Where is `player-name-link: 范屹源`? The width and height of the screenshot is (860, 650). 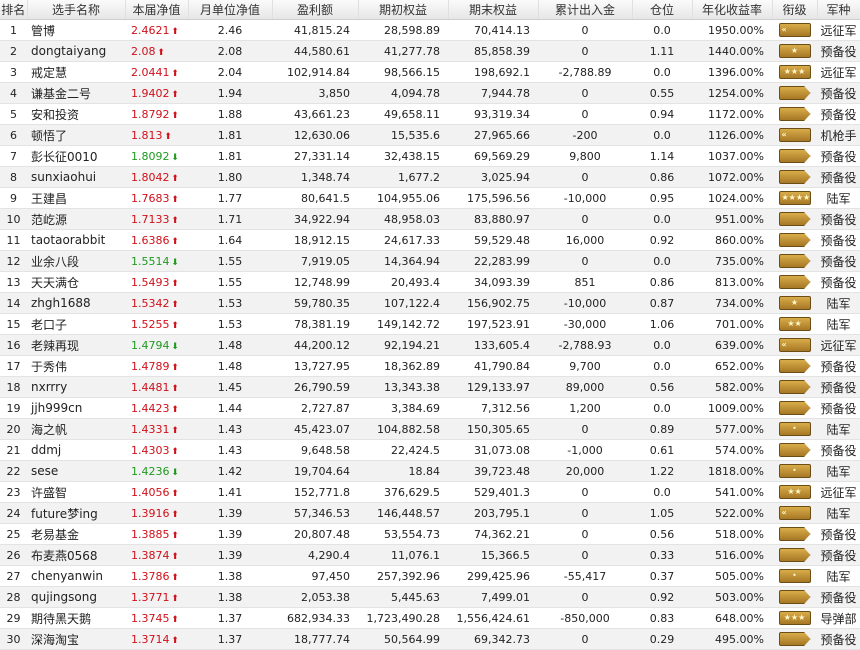
player-name-link: 范屹源 is located at coordinates (76, 219).